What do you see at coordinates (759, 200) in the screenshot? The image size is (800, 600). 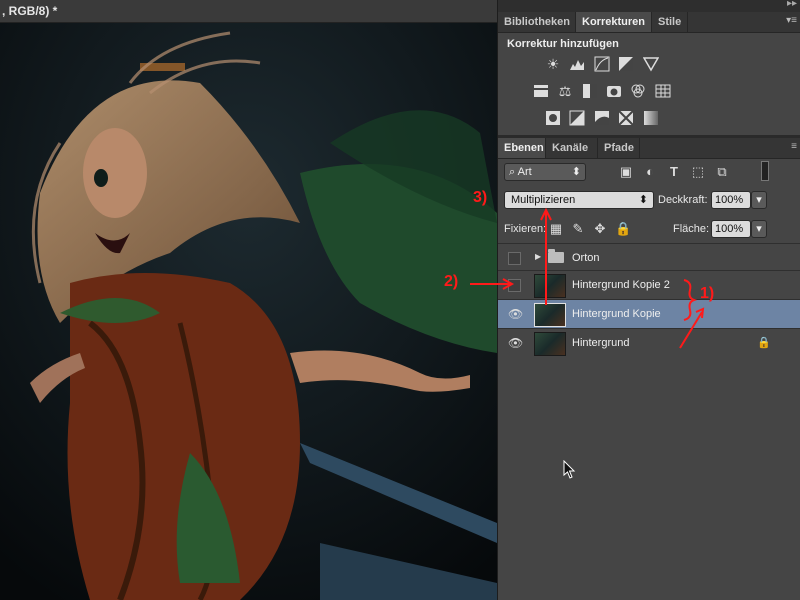 I see `opacity-dropdown-button: ▾` at bounding box center [759, 200].